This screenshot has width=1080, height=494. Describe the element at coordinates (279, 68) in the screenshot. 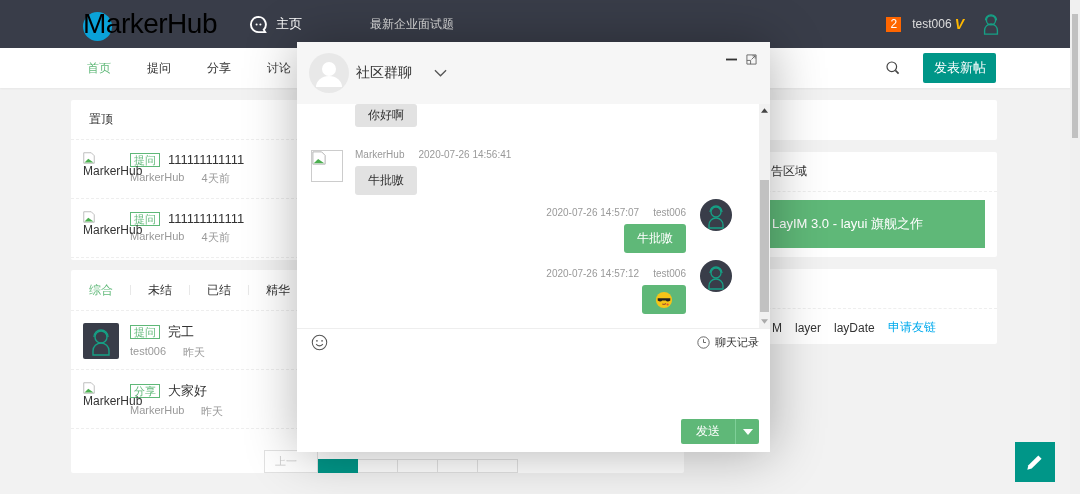

I see `nav-tab: 讨论` at that location.